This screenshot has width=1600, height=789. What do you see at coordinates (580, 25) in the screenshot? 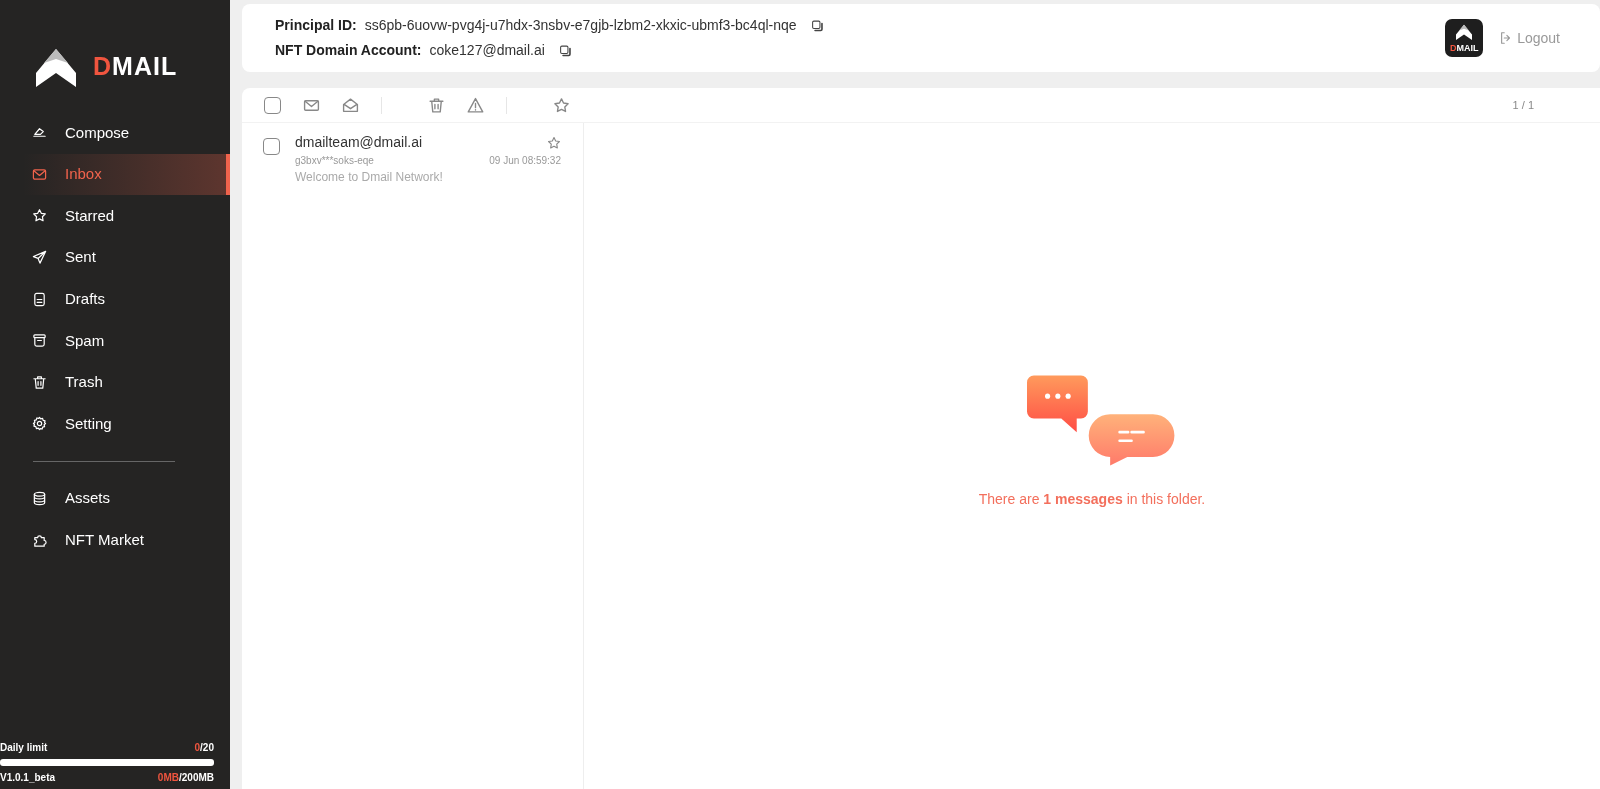
I see `field-value: ss6pb-6uovw-pvg4j-u7hdx-3nsbv-e7gjb-lzbm2-xkxic-ubmf3-bc4ql-nqe` at bounding box center [580, 25].